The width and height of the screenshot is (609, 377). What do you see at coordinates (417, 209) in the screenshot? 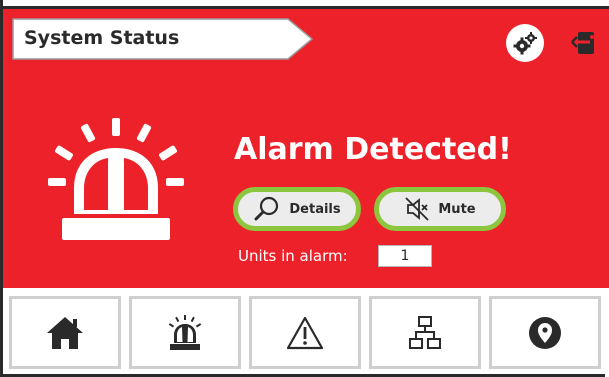
I see `speaker-mute-icon` at bounding box center [417, 209].